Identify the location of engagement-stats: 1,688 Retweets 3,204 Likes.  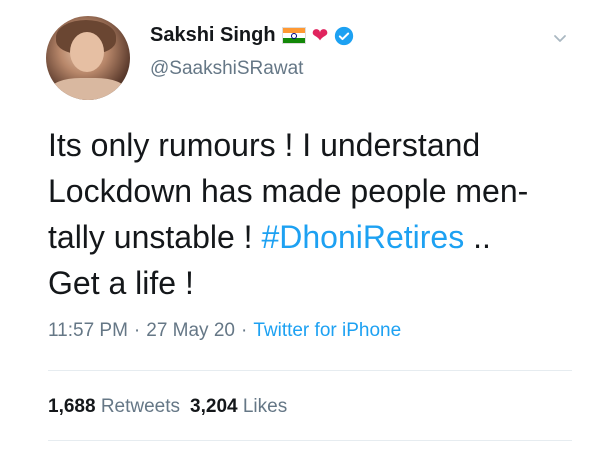
(167, 407).